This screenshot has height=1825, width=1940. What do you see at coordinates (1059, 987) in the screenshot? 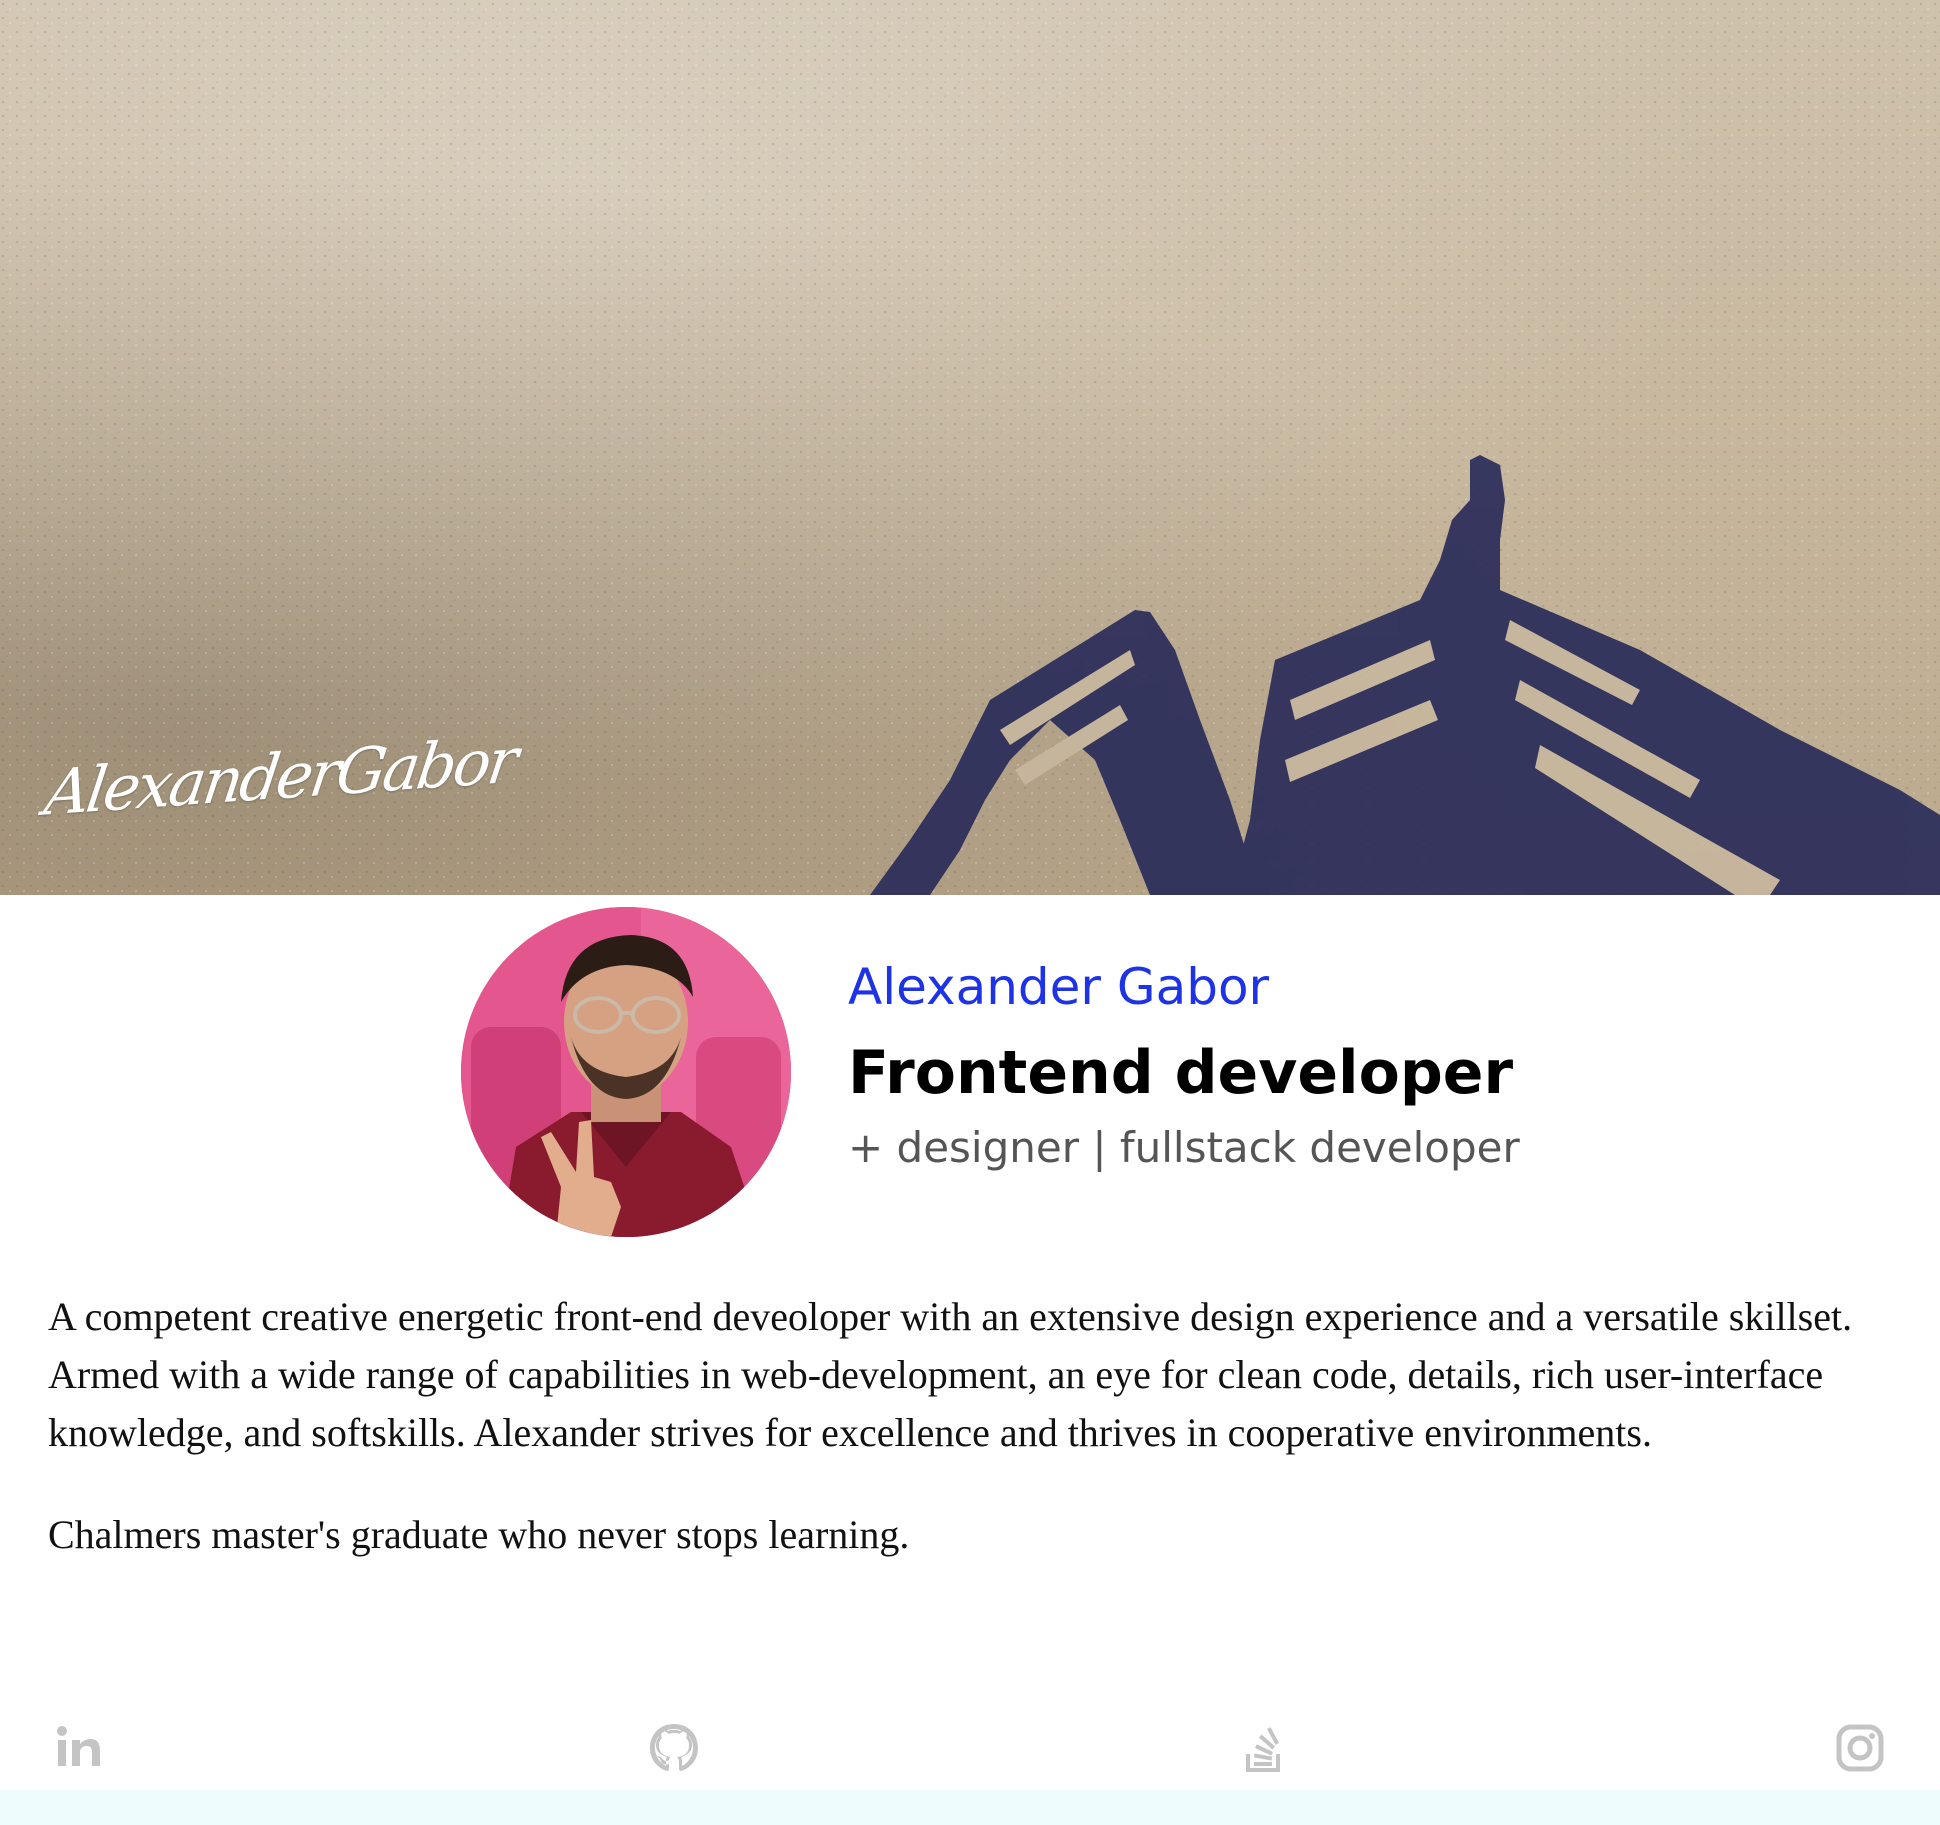
I see `profile-name: Alexander Gabor` at bounding box center [1059, 987].